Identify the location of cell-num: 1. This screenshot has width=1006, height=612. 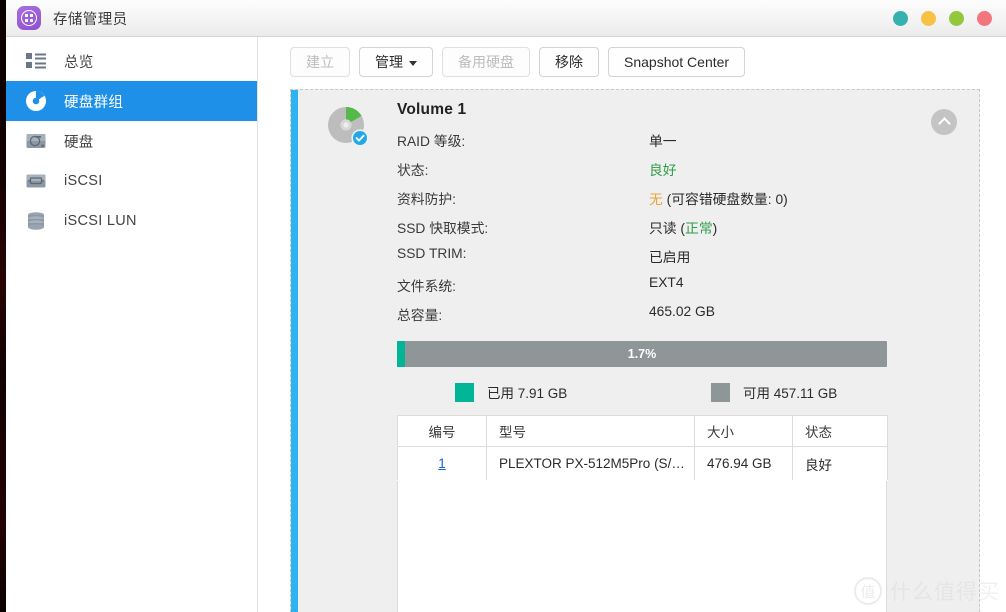
(442, 463).